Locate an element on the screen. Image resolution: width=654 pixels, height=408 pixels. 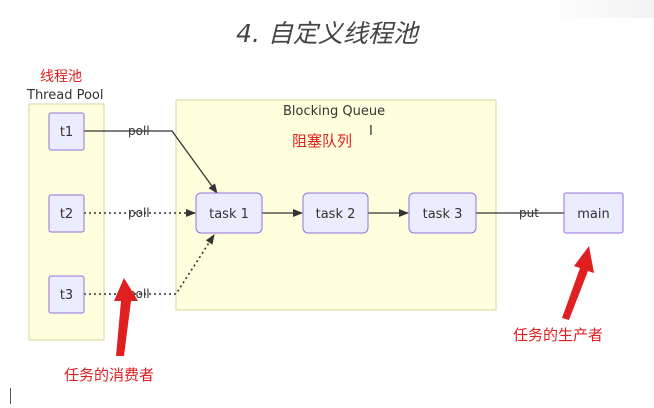
thread-node-label: t2 is located at coordinates (66, 214).